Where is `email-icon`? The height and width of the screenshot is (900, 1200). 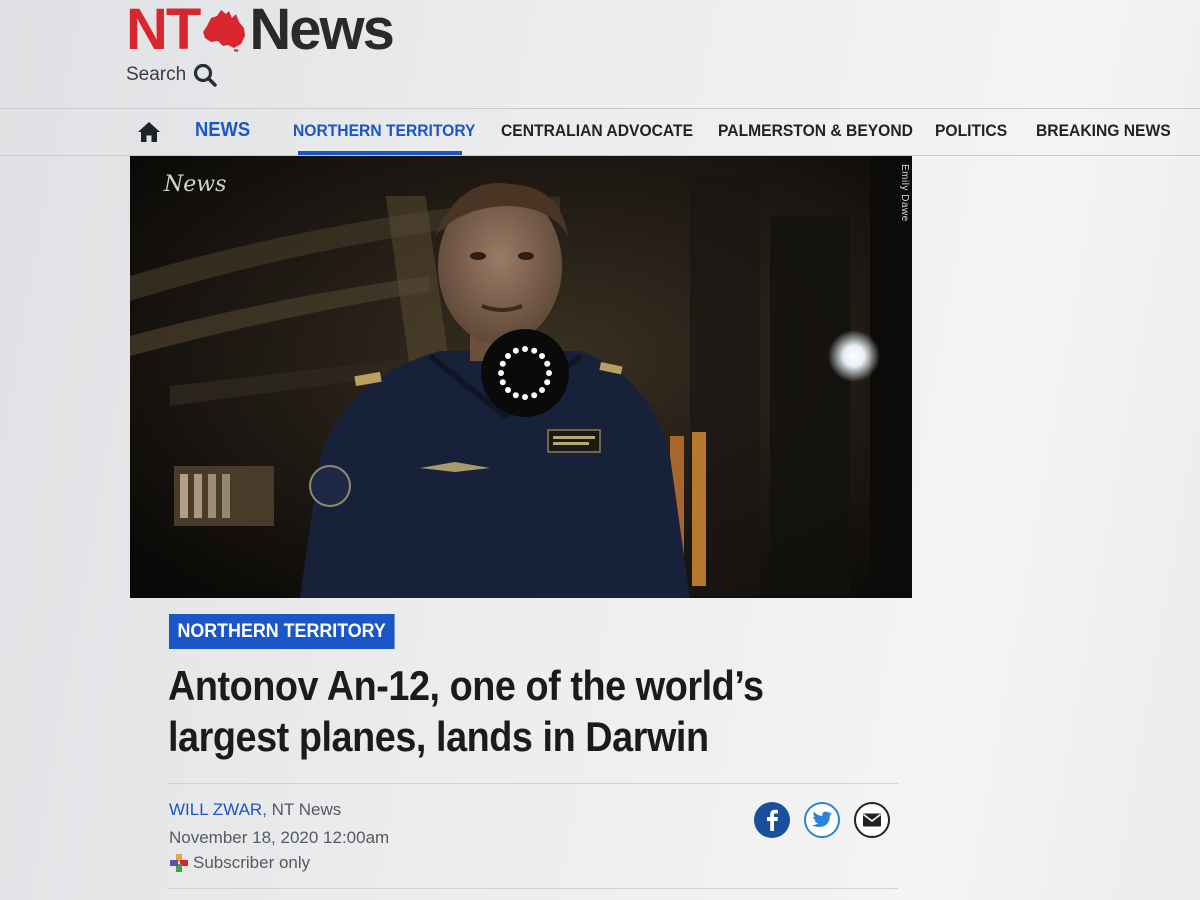 email-icon is located at coordinates (872, 820).